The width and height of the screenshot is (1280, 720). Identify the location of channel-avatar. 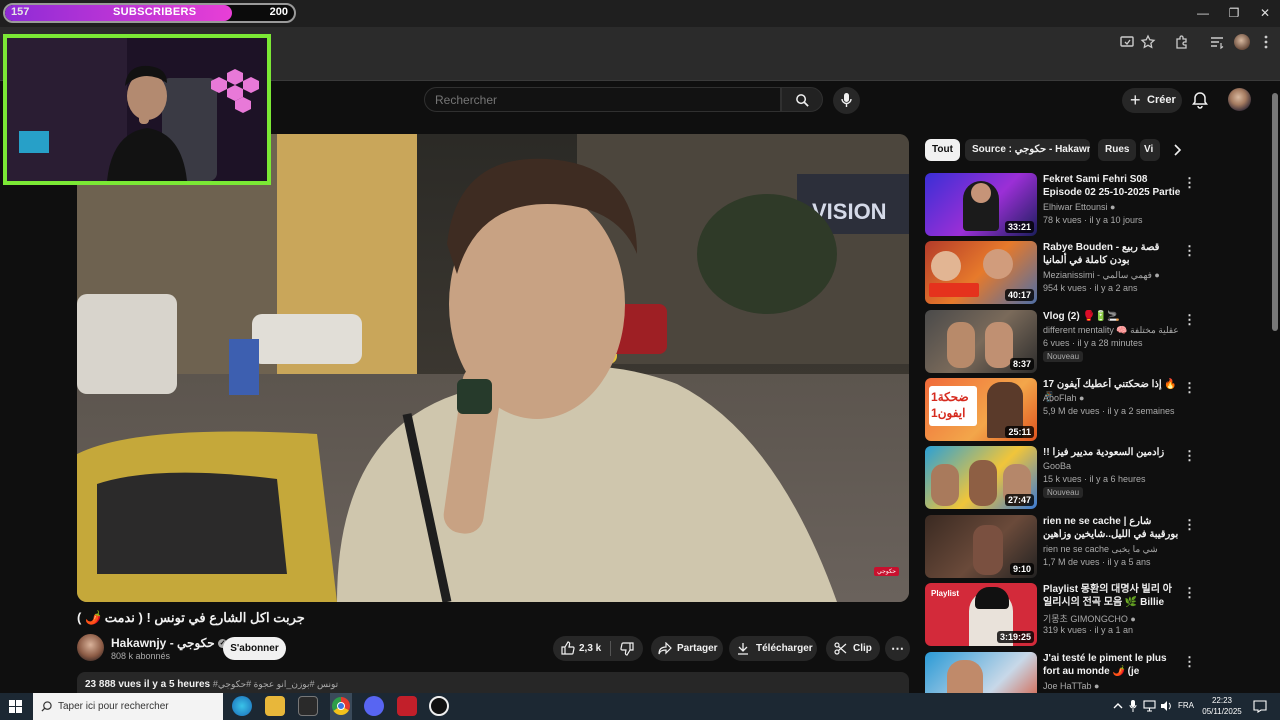
(90, 647).